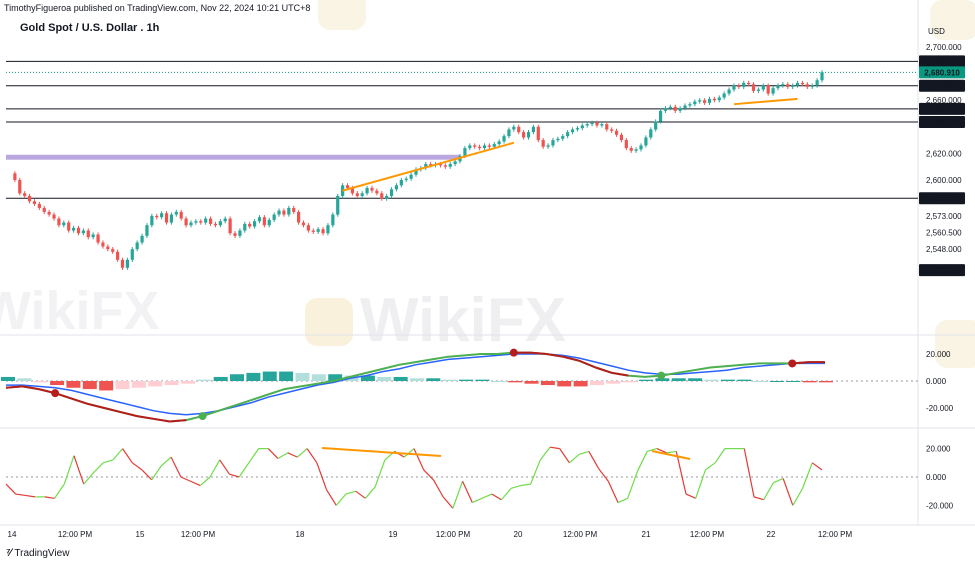  What do you see at coordinates (8, 553) in the screenshot?
I see `tradingview-logo-icon: ⁷⁄` at bounding box center [8, 553].